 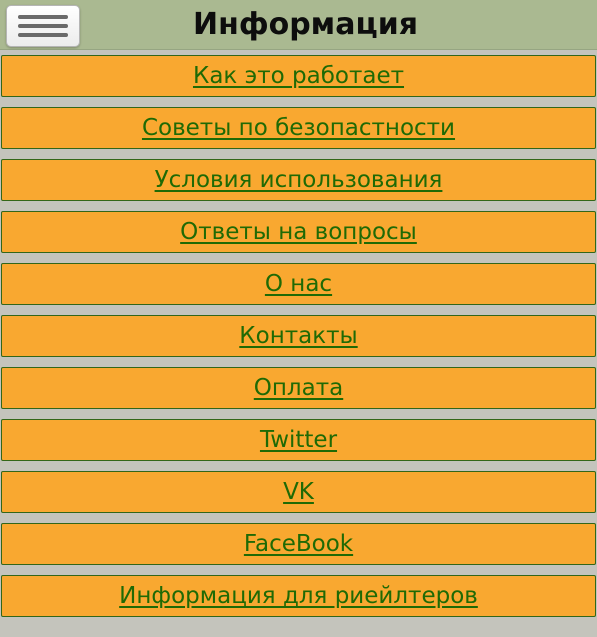 I want to click on menu-item-safety-tips: Советы по безопастности, so click(x=298, y=128).